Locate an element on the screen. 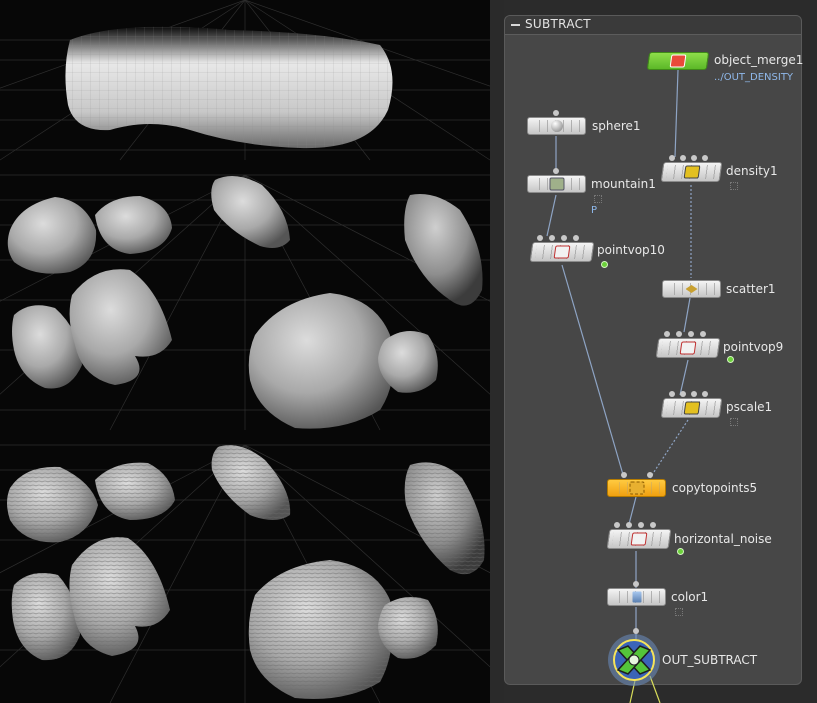 Image resolution: width=817 pixels, height=703 pixels. pane-divider is located at coordinates (497, 351).